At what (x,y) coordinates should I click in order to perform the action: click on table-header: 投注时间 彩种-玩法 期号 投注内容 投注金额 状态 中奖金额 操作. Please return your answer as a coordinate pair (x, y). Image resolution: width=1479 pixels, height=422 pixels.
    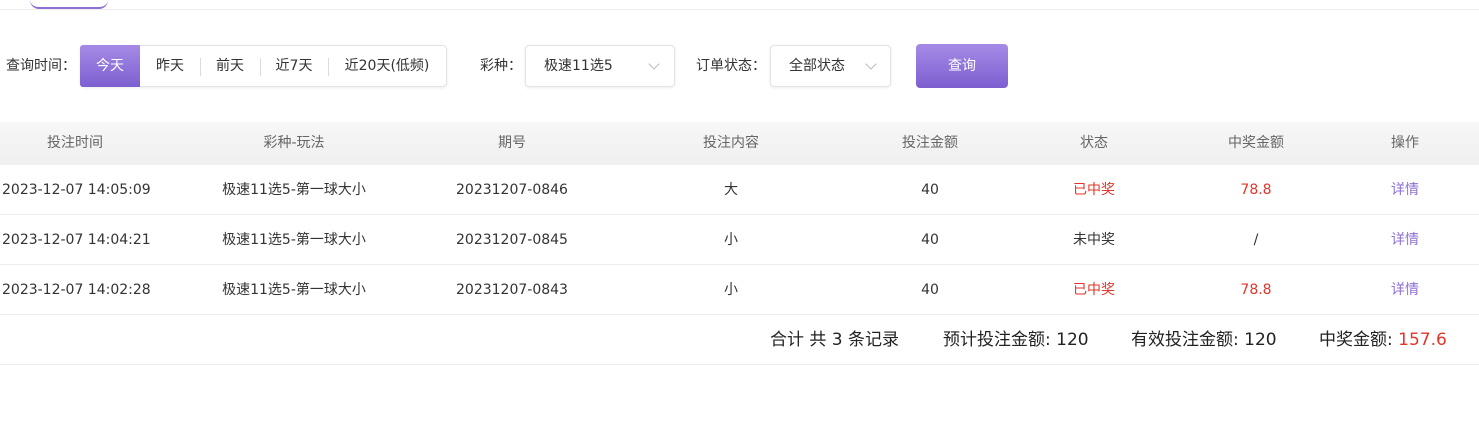
    Looking at the image, I should click on (739, 143).